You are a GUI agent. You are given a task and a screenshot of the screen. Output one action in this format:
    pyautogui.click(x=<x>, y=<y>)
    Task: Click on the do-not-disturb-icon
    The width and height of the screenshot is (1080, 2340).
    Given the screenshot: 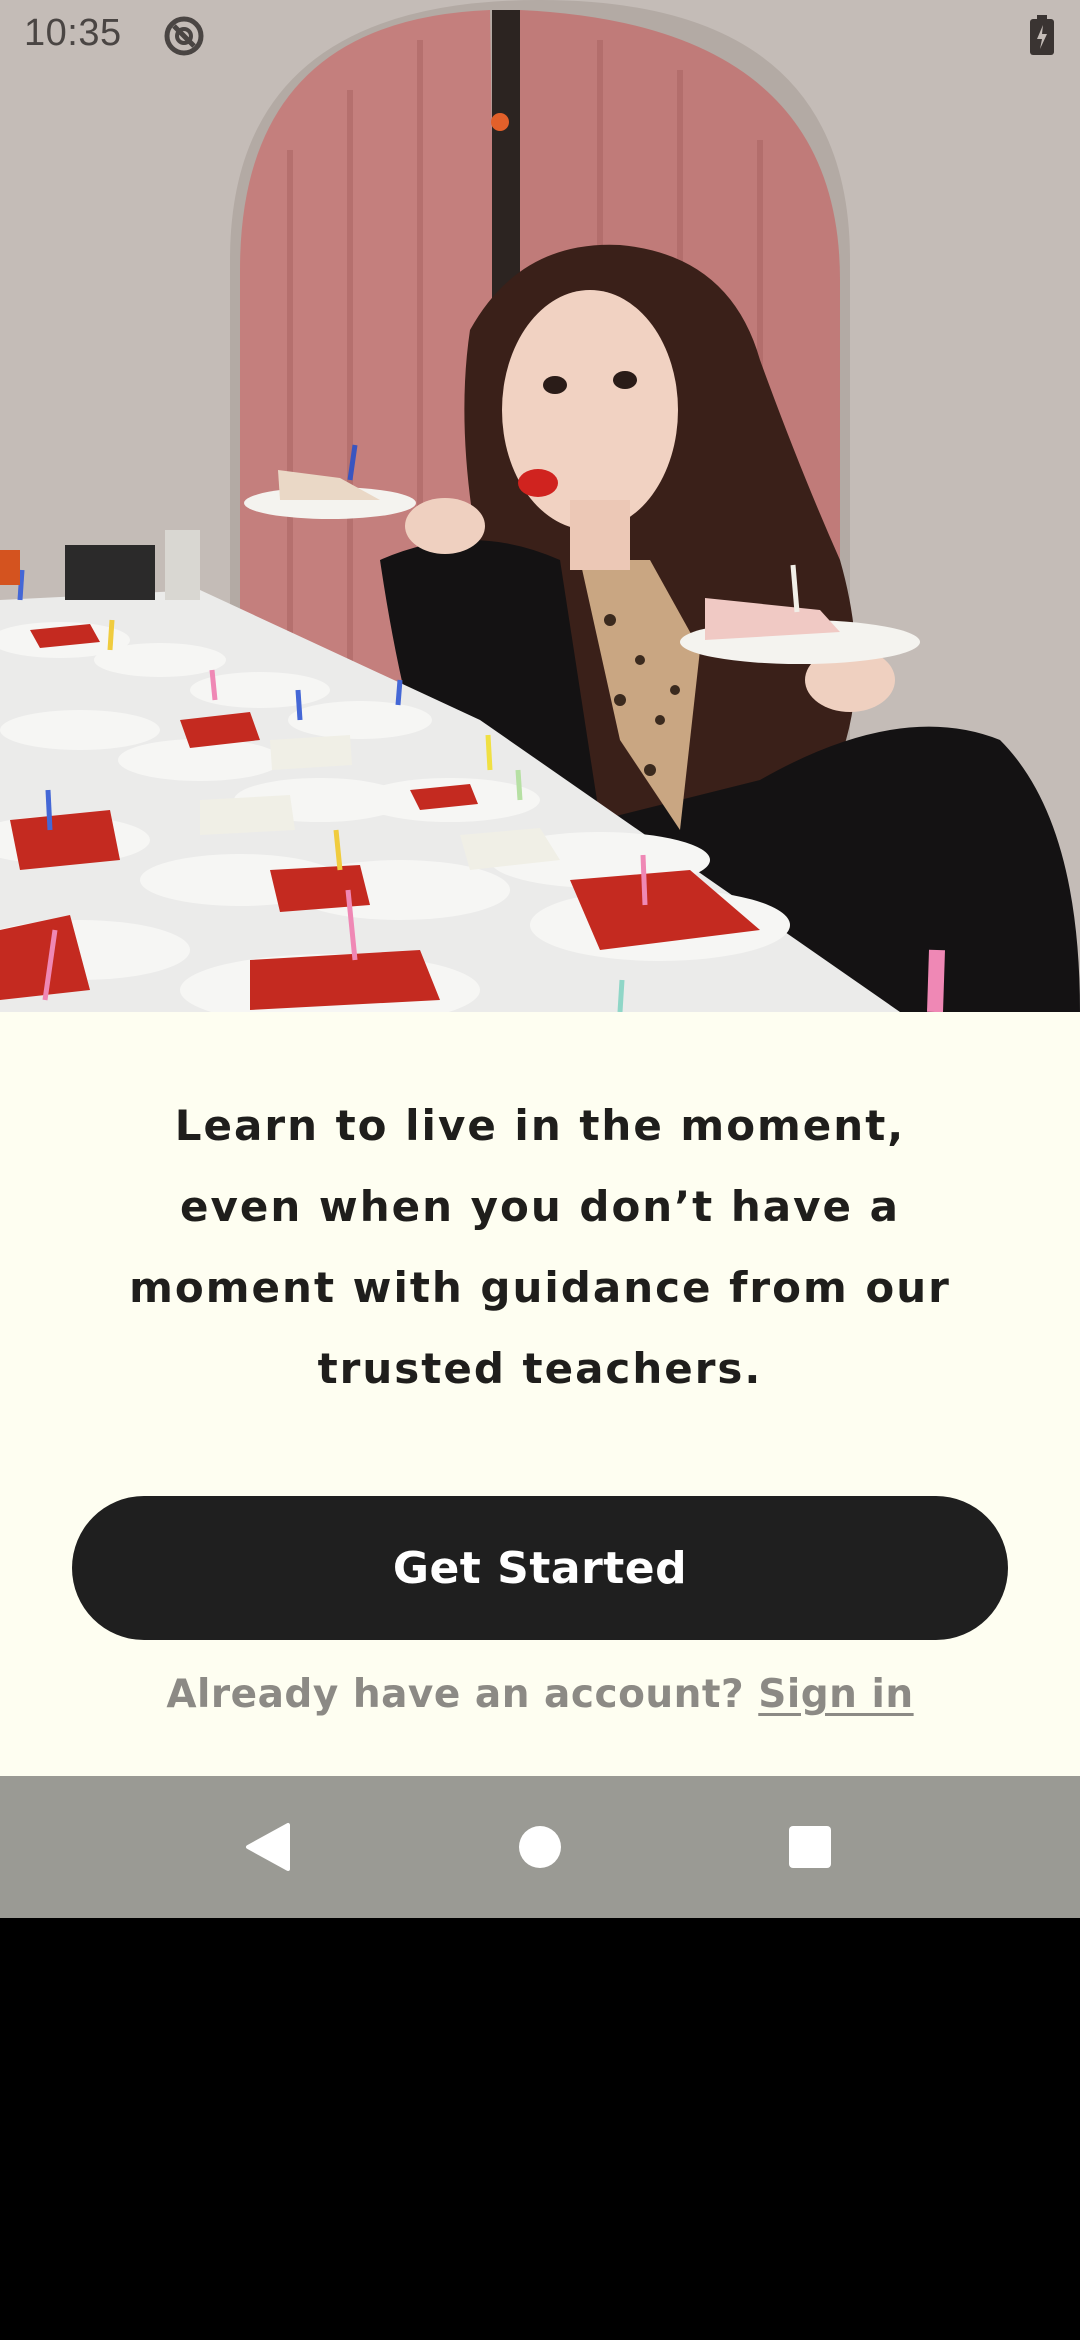 What is the action you would take?
    pyautogui.click(x=184, y=36)
    